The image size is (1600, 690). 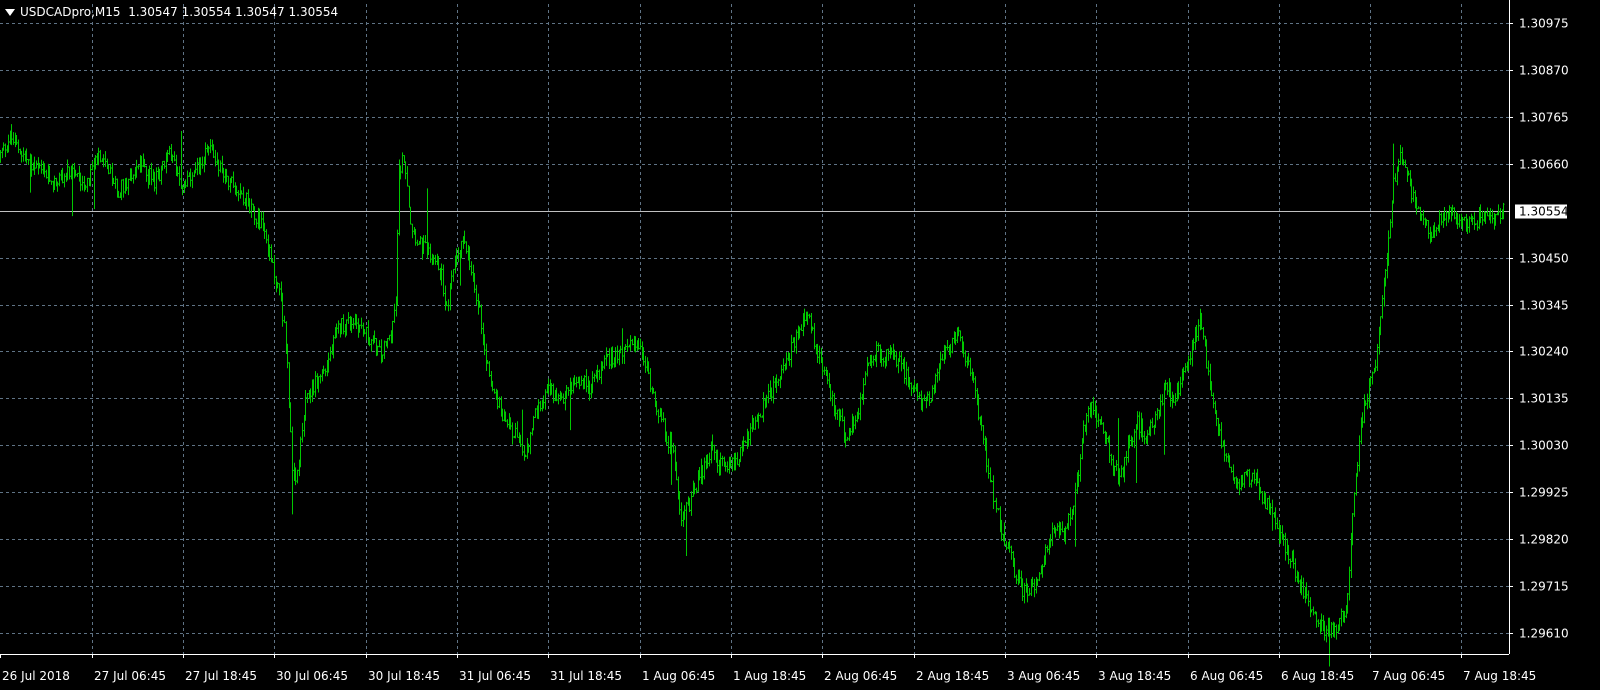 What do you see at coordinates (1317, 676) in the screenshot?
I see `x-tick-label: 6 Aug 18:45` at bounding box center [1317, 676].